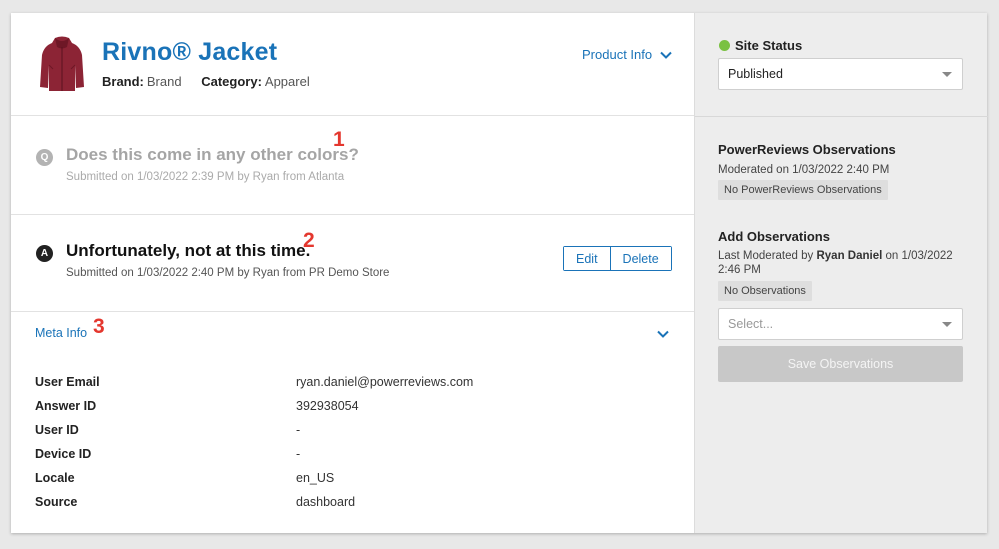  Describe the element at coordinates (345, 454) in the screenshot. I see `meta-row: Device ID -` at that location.